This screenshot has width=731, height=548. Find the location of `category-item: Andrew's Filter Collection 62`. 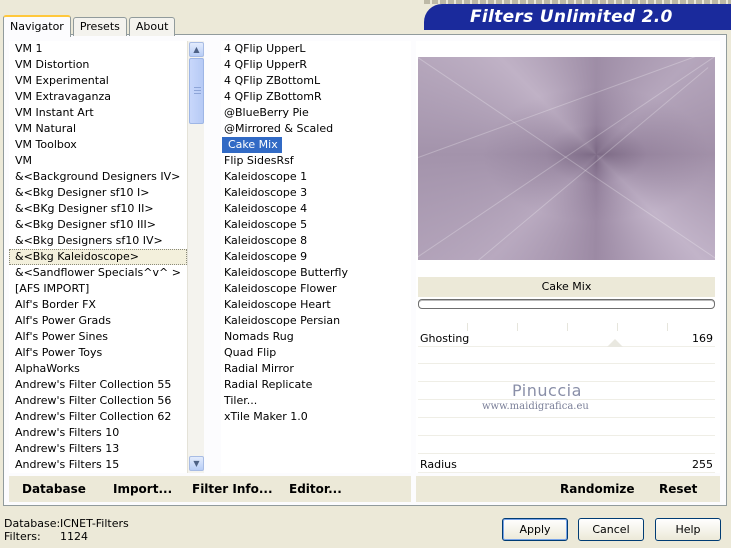

category-item: Andrew's Filter Collection 62 is located at coordinates (98, 417).